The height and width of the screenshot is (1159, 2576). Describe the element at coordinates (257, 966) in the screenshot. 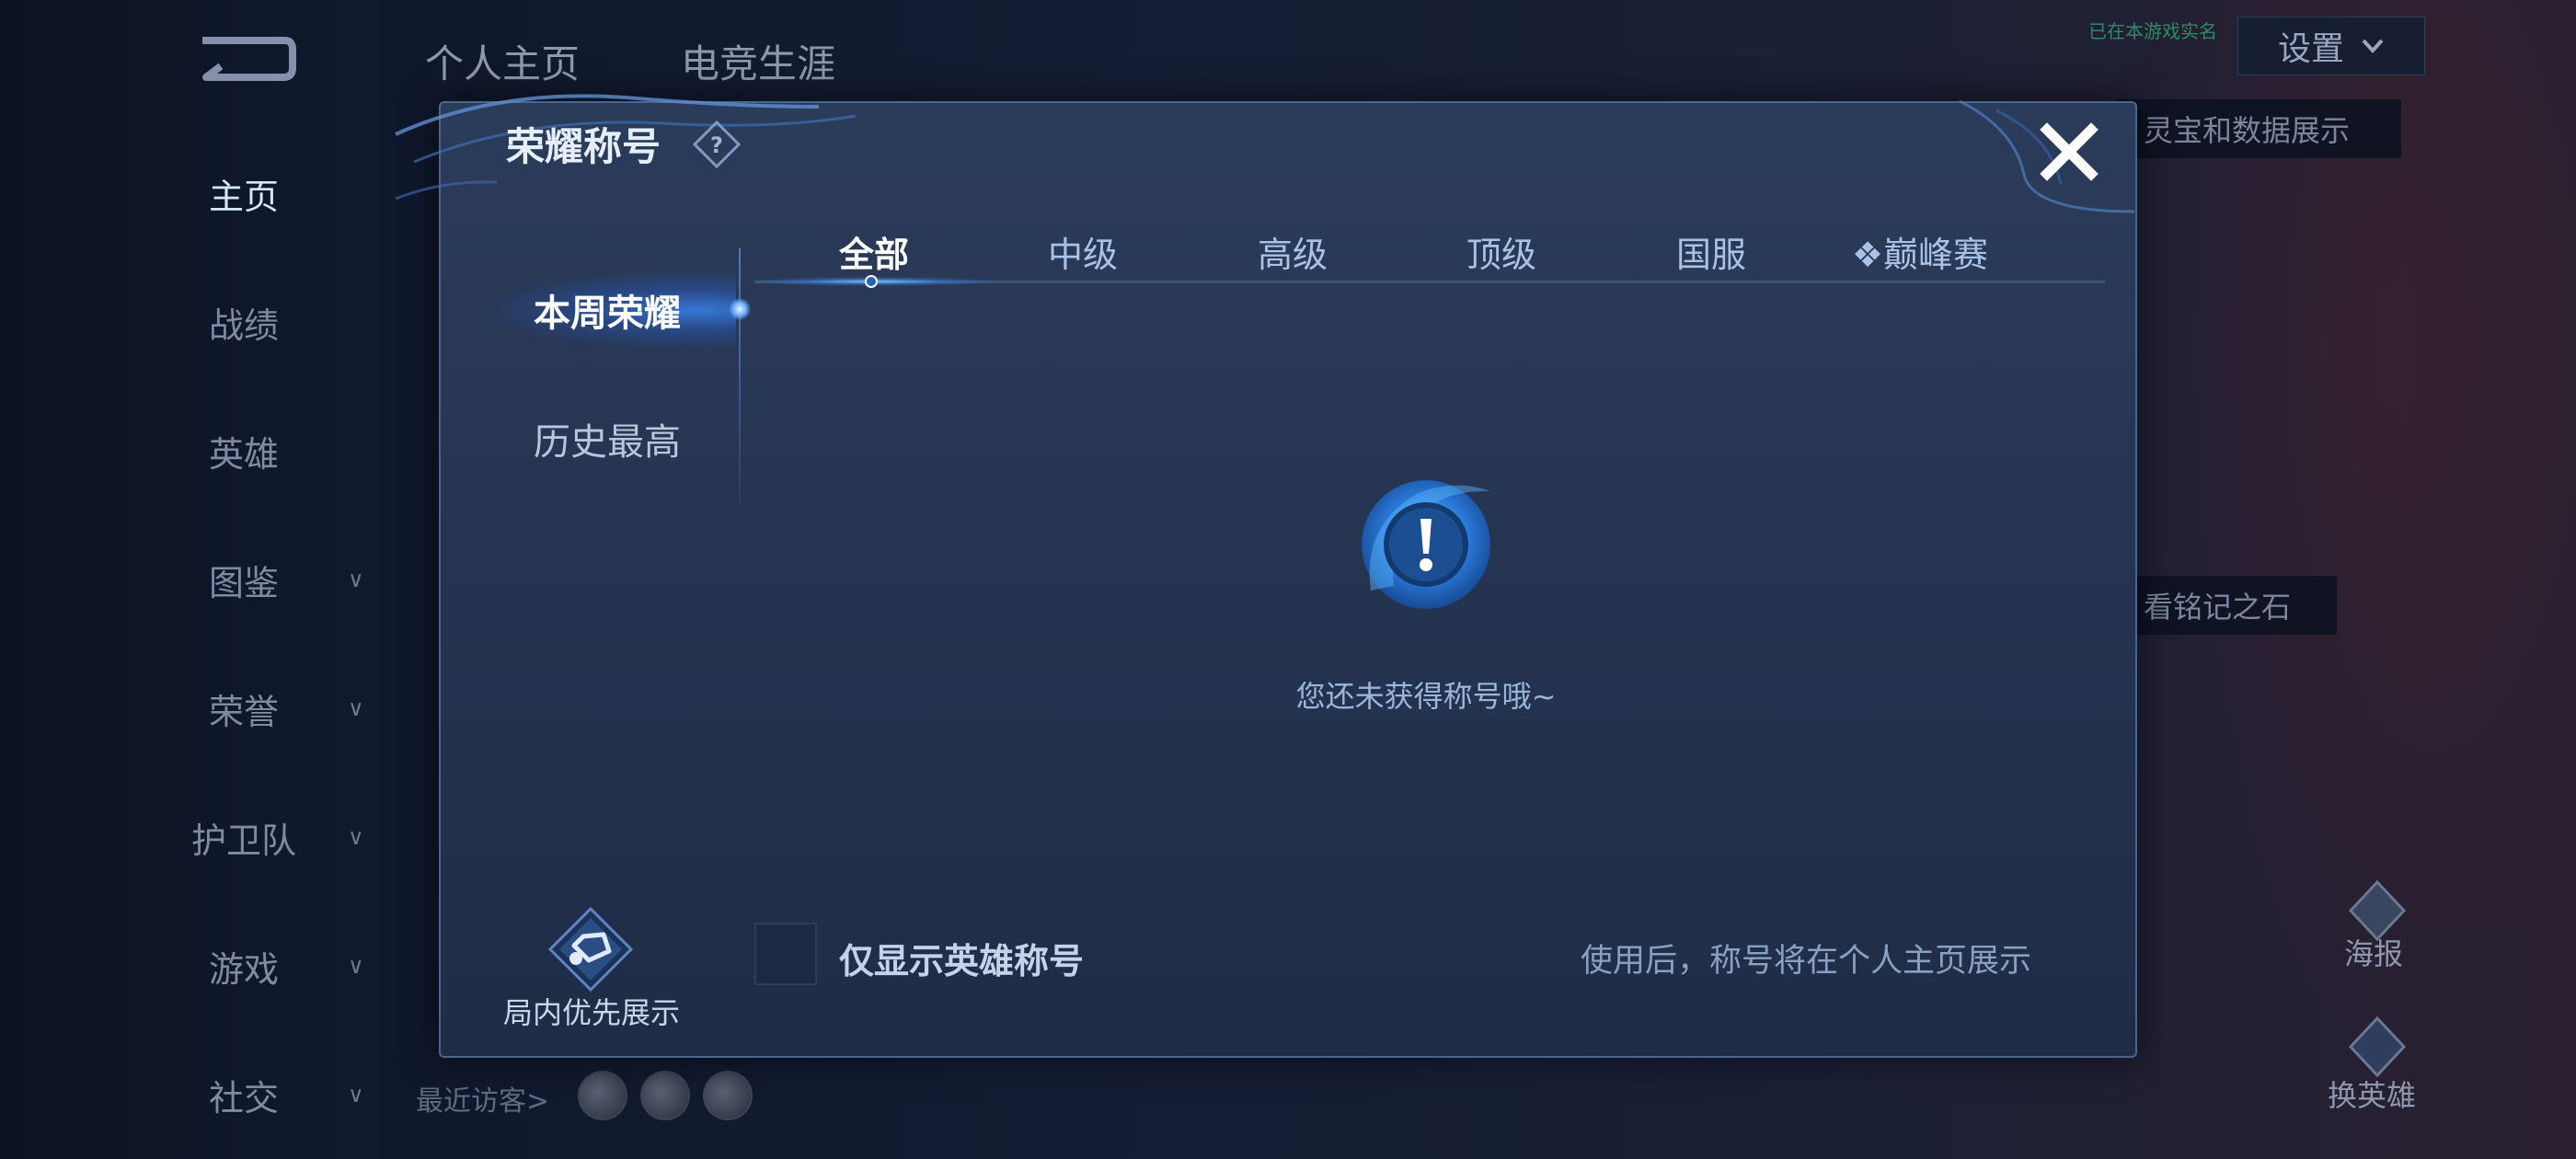

I see `nav-item-games: 游戏 ∨` at that location.